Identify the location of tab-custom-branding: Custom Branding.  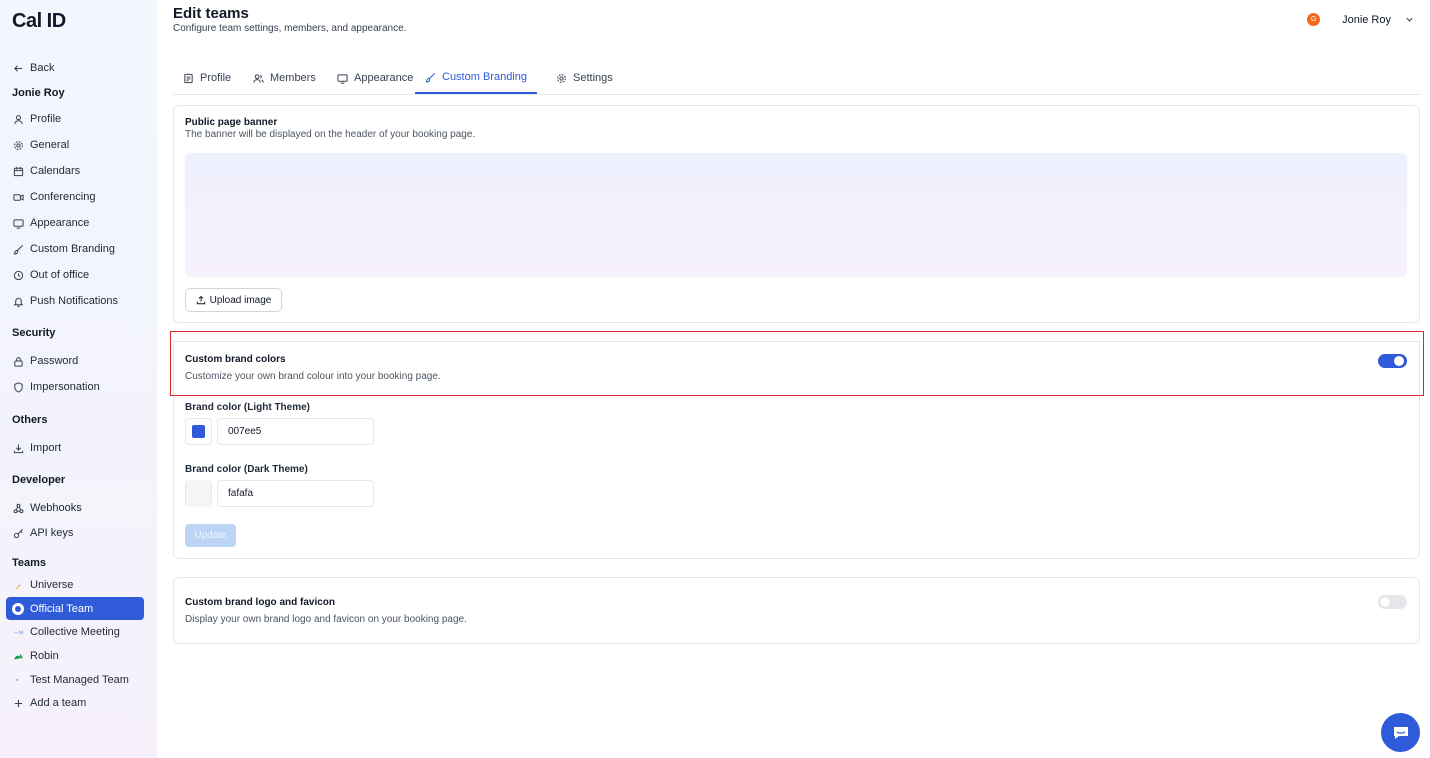
(476, 78).